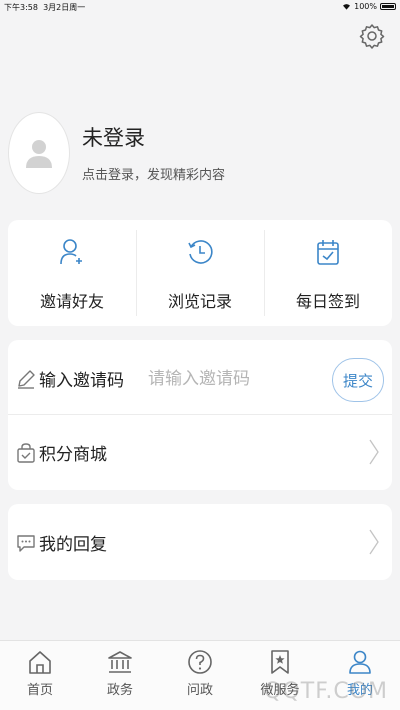 The height and width of the screenshot is (710, 400). Describe the element at coordinates (40, 675) in the screenshot. I see `tab-home: 首页` at that location.